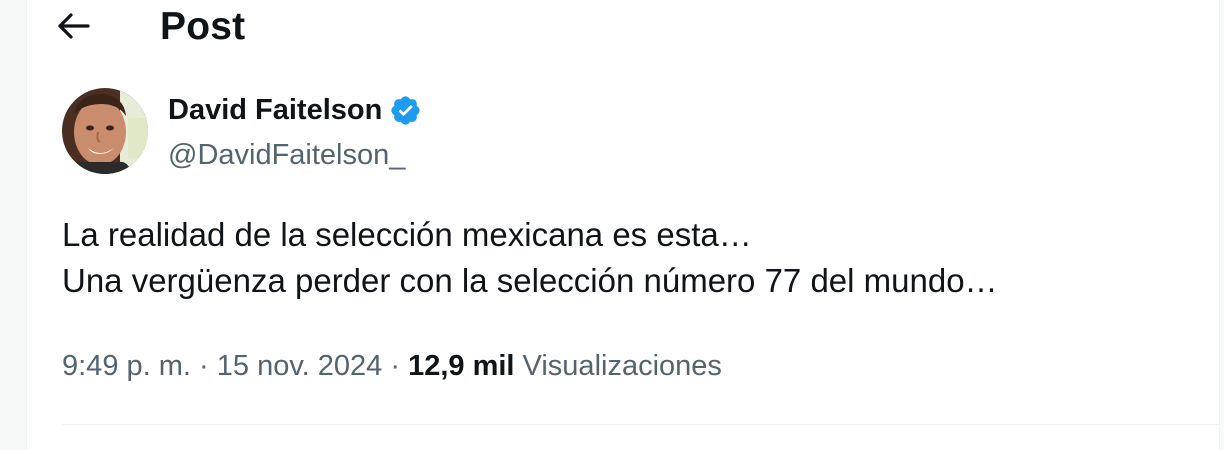  Describe the element at coordinates (126, 366) in the screenshot. I see `tweet-time: 9:49 p. m.` at that location.